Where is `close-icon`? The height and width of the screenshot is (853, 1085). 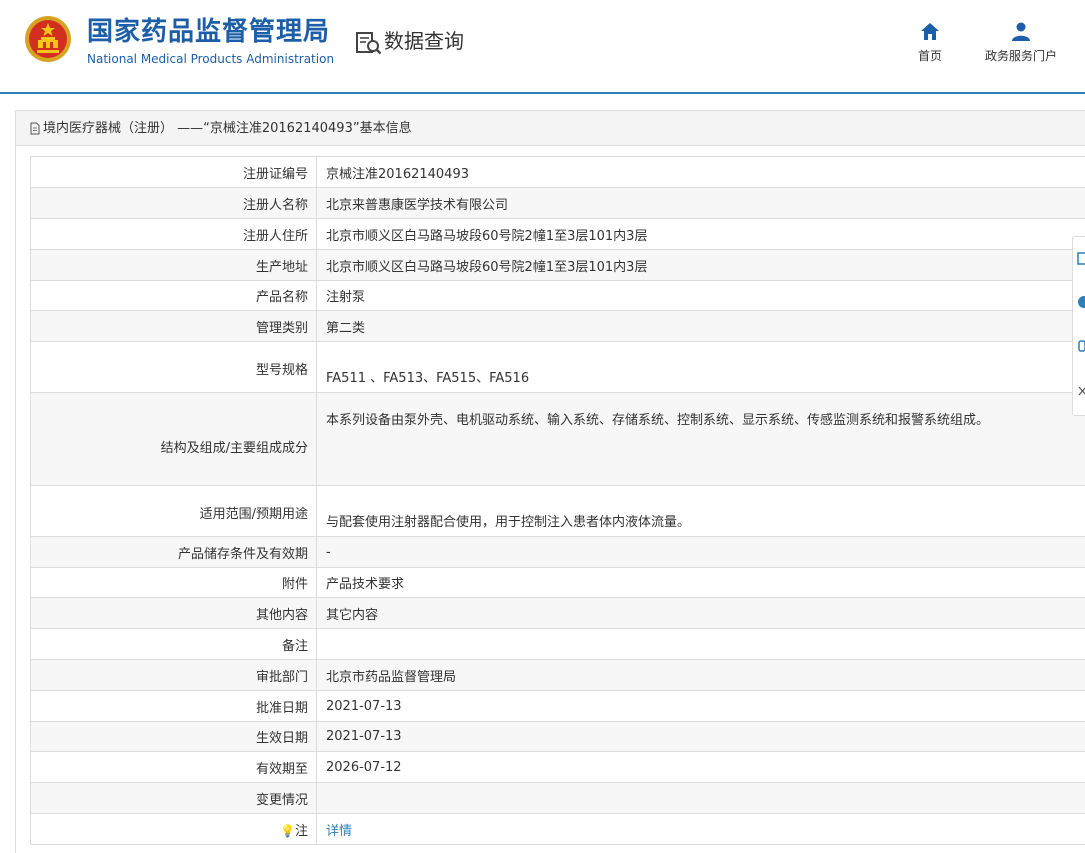
close-icon is located at coordinates (1080, 391).